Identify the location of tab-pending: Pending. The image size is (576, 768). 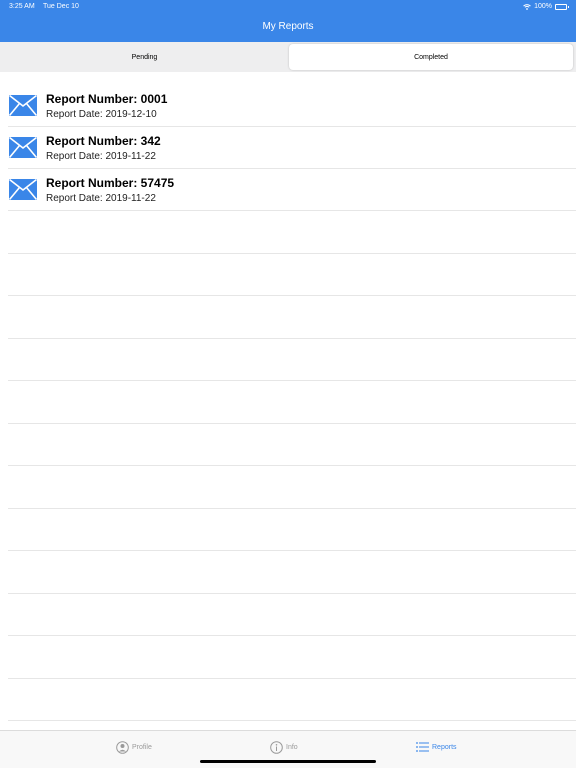
(144, 57).